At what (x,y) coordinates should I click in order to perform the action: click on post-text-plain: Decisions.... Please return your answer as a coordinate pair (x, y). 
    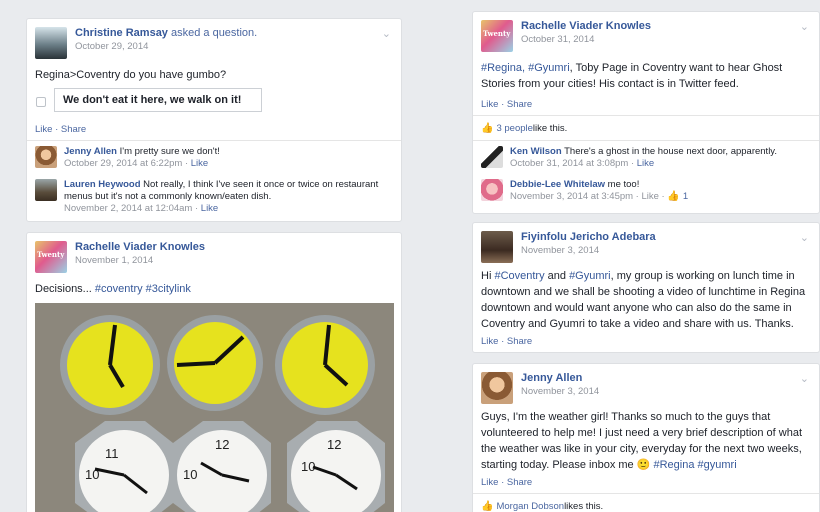
    Looking at the image, I should click on (65, 289).